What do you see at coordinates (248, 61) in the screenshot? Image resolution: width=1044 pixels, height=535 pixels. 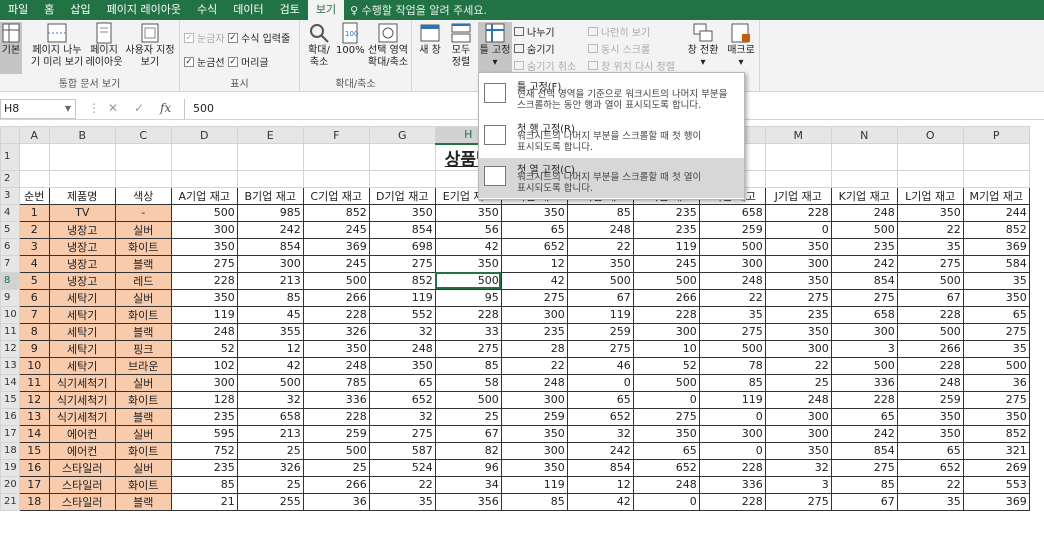 I see `headings-checkbox: ✓ 머리글` at bounding box center [248, 61].